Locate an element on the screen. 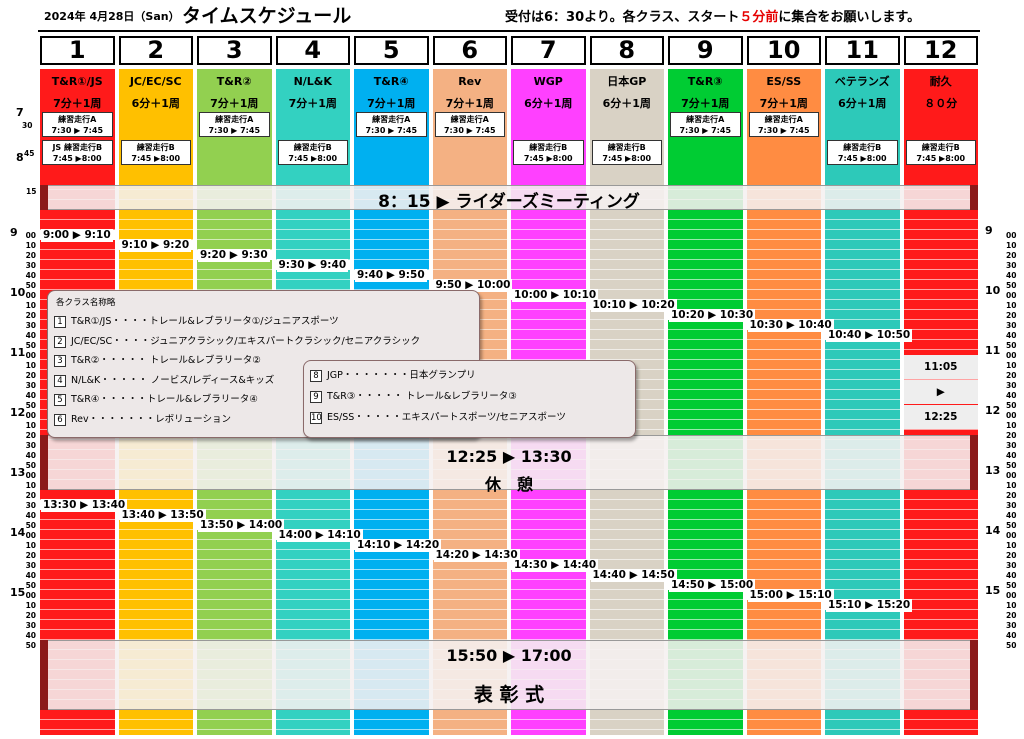  slot-time: 9:30 ▶ 9:40 is located at coordinates (312, 265).